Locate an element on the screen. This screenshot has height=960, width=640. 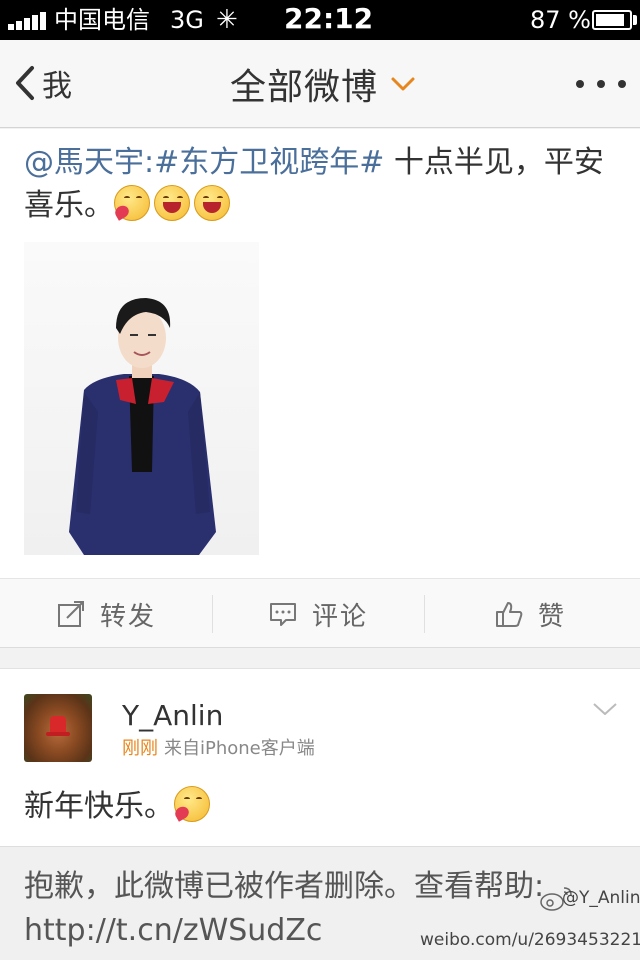
mention-link: @馬天宇 is located at coordinates (84, 162).